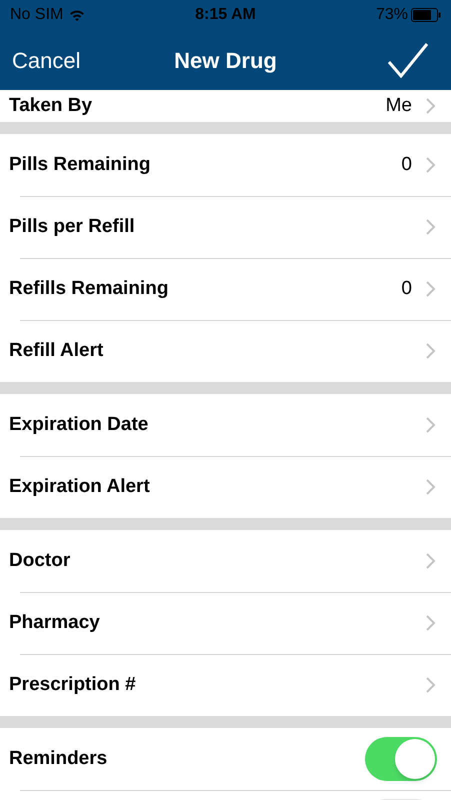 The image size is (451, 800). Describe the element at coordinates (426, 15) in the screenshot. I see `battery-icon` at that location.